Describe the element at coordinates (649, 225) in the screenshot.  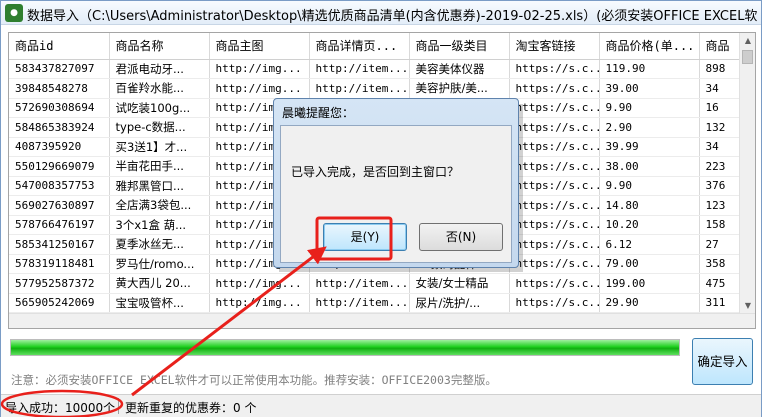
I see `table-cell: 10.20` at that location.